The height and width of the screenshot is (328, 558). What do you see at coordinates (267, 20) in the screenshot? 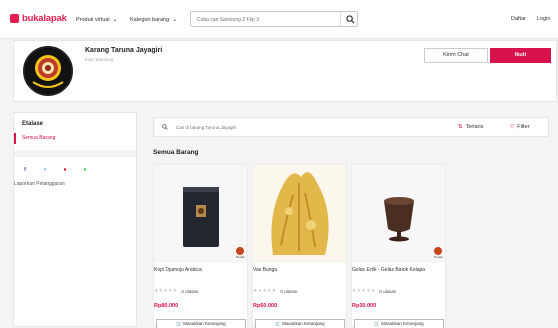
I see `search-input` at bounding box center [267, 20].